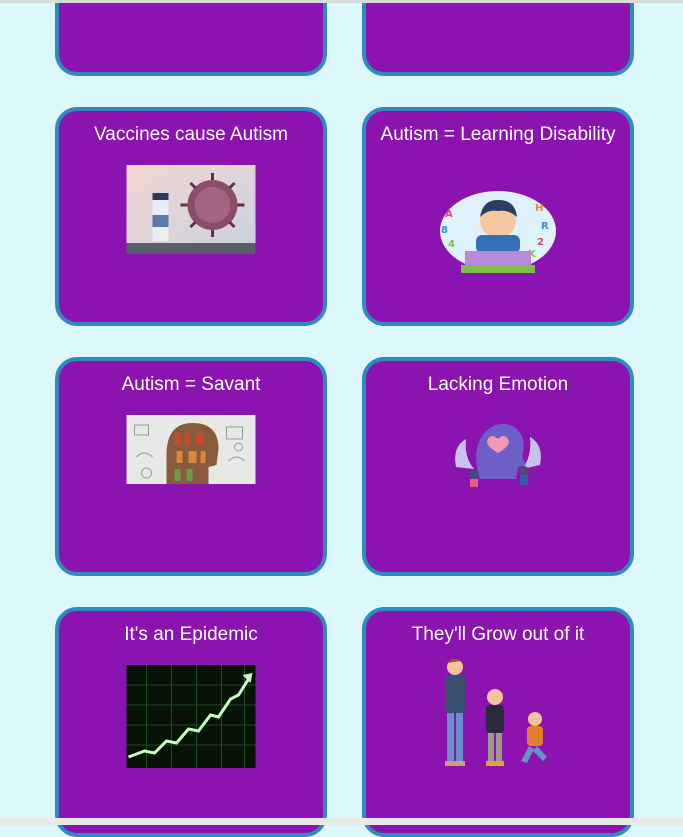  I want to click on card-title: It's an Epidemic, so click(191, 634).